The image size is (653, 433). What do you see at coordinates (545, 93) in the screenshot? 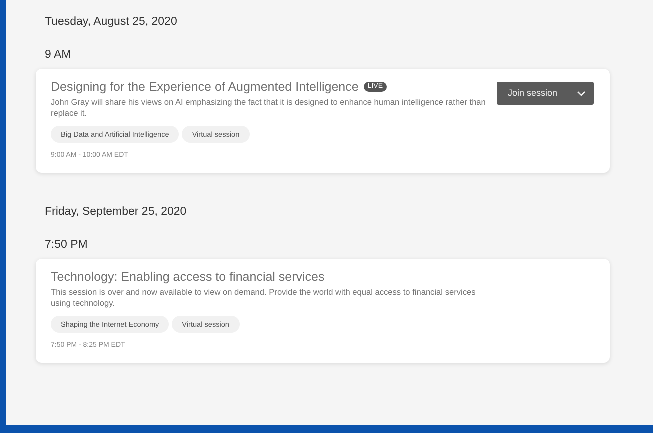
I see `join-session-button: Join session` at bounding box center [545, 93].